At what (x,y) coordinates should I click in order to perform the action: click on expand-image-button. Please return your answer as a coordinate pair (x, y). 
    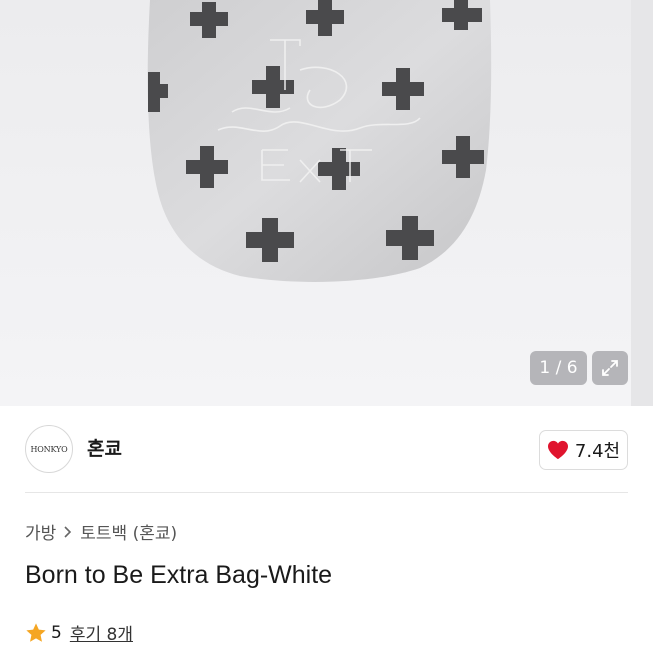
    Looking at the image, I should click on (610, 368).